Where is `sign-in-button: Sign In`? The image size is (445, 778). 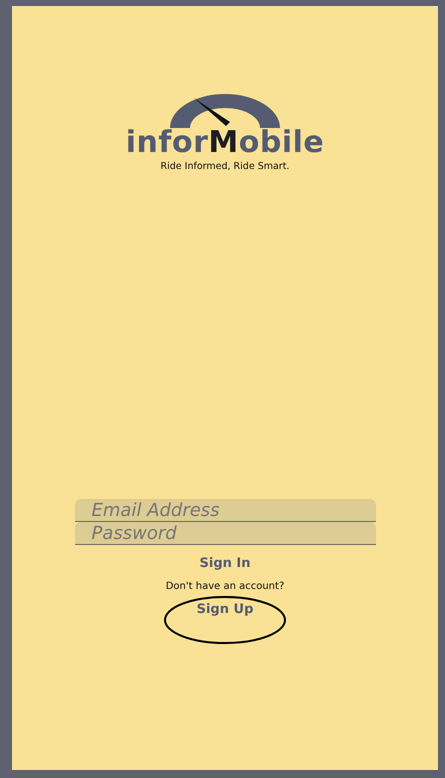
sign-in-button: Sign In is located at coordinates (225, 563).